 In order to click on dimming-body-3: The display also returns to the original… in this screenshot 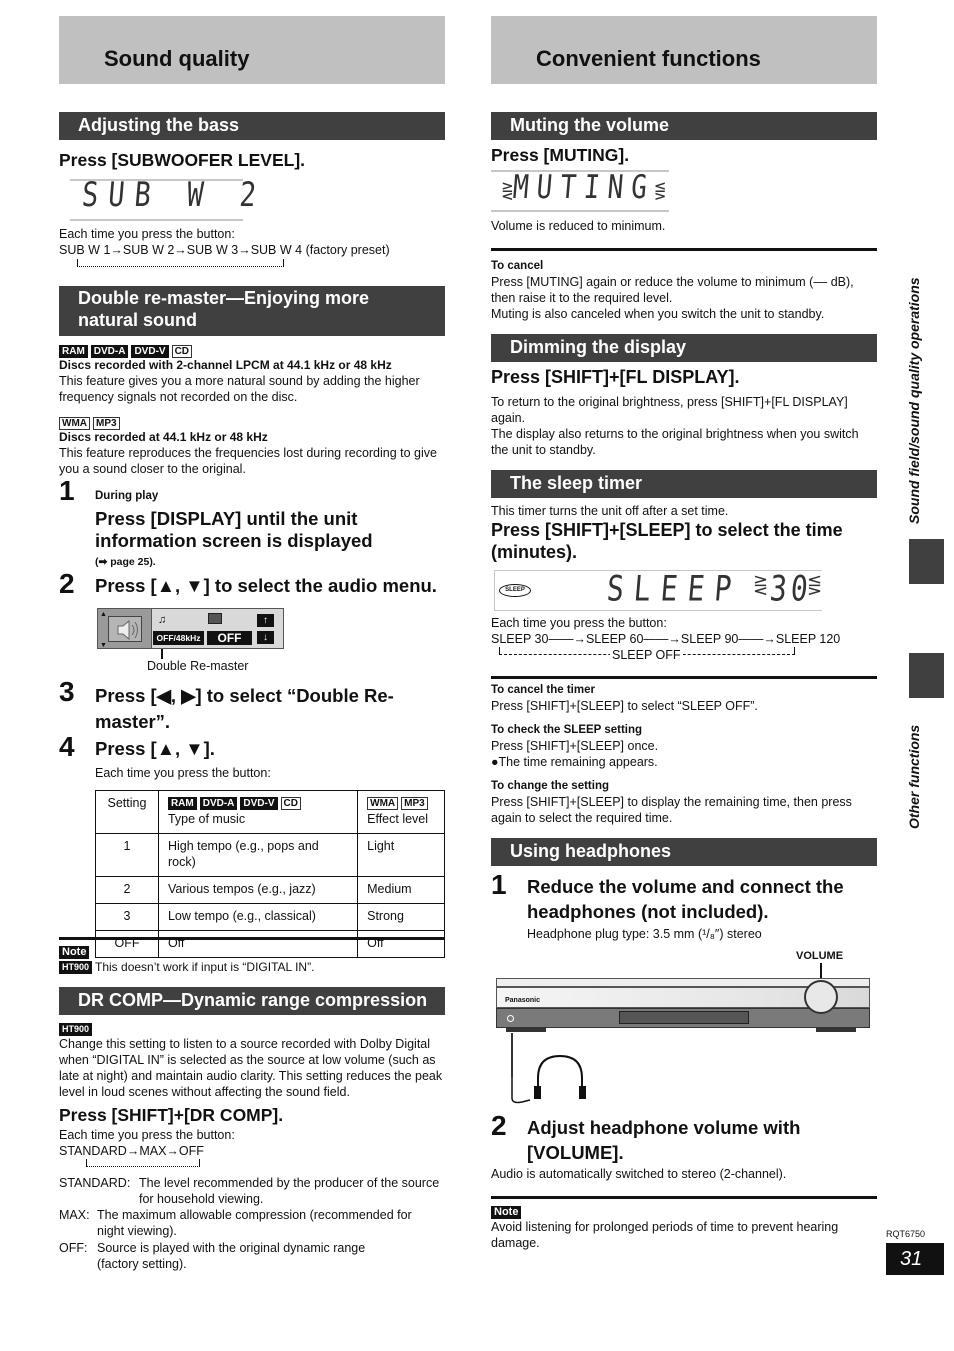, I will do `click(675, 434)`.